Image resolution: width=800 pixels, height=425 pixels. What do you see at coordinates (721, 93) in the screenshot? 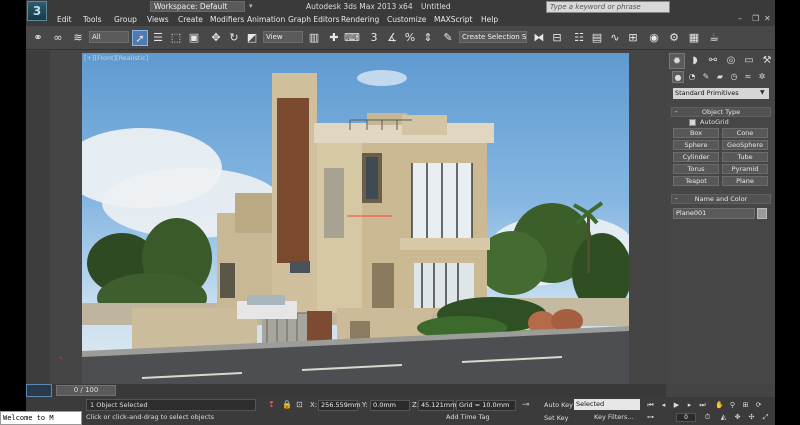
I see `primitive-category-dropdown: Standard Primitives` at bounding box center [721, 93].